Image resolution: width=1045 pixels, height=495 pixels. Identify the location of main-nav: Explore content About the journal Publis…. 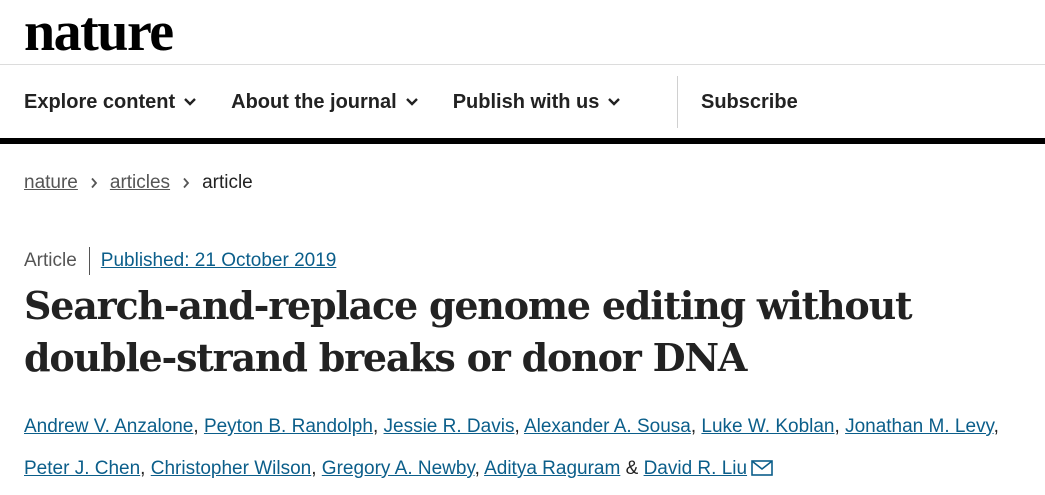
(522, 102).